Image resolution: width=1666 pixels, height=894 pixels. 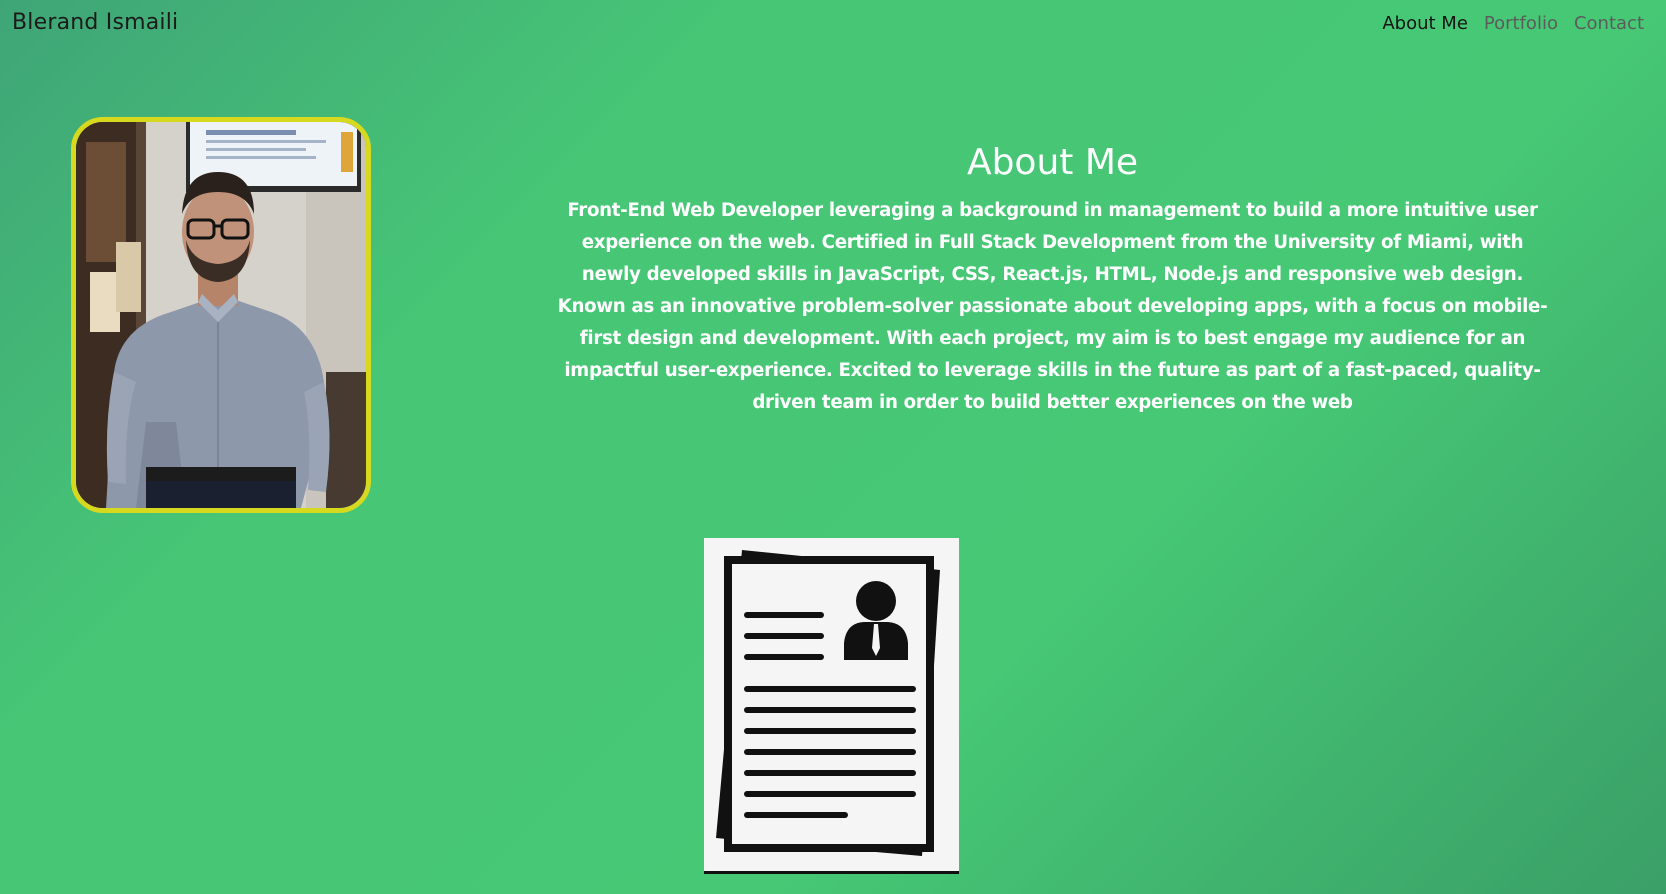 What do you see at coordinates (1052, 162) in the screenshot?
I see `about-title: About Me` at bounding box center [1052, 162].